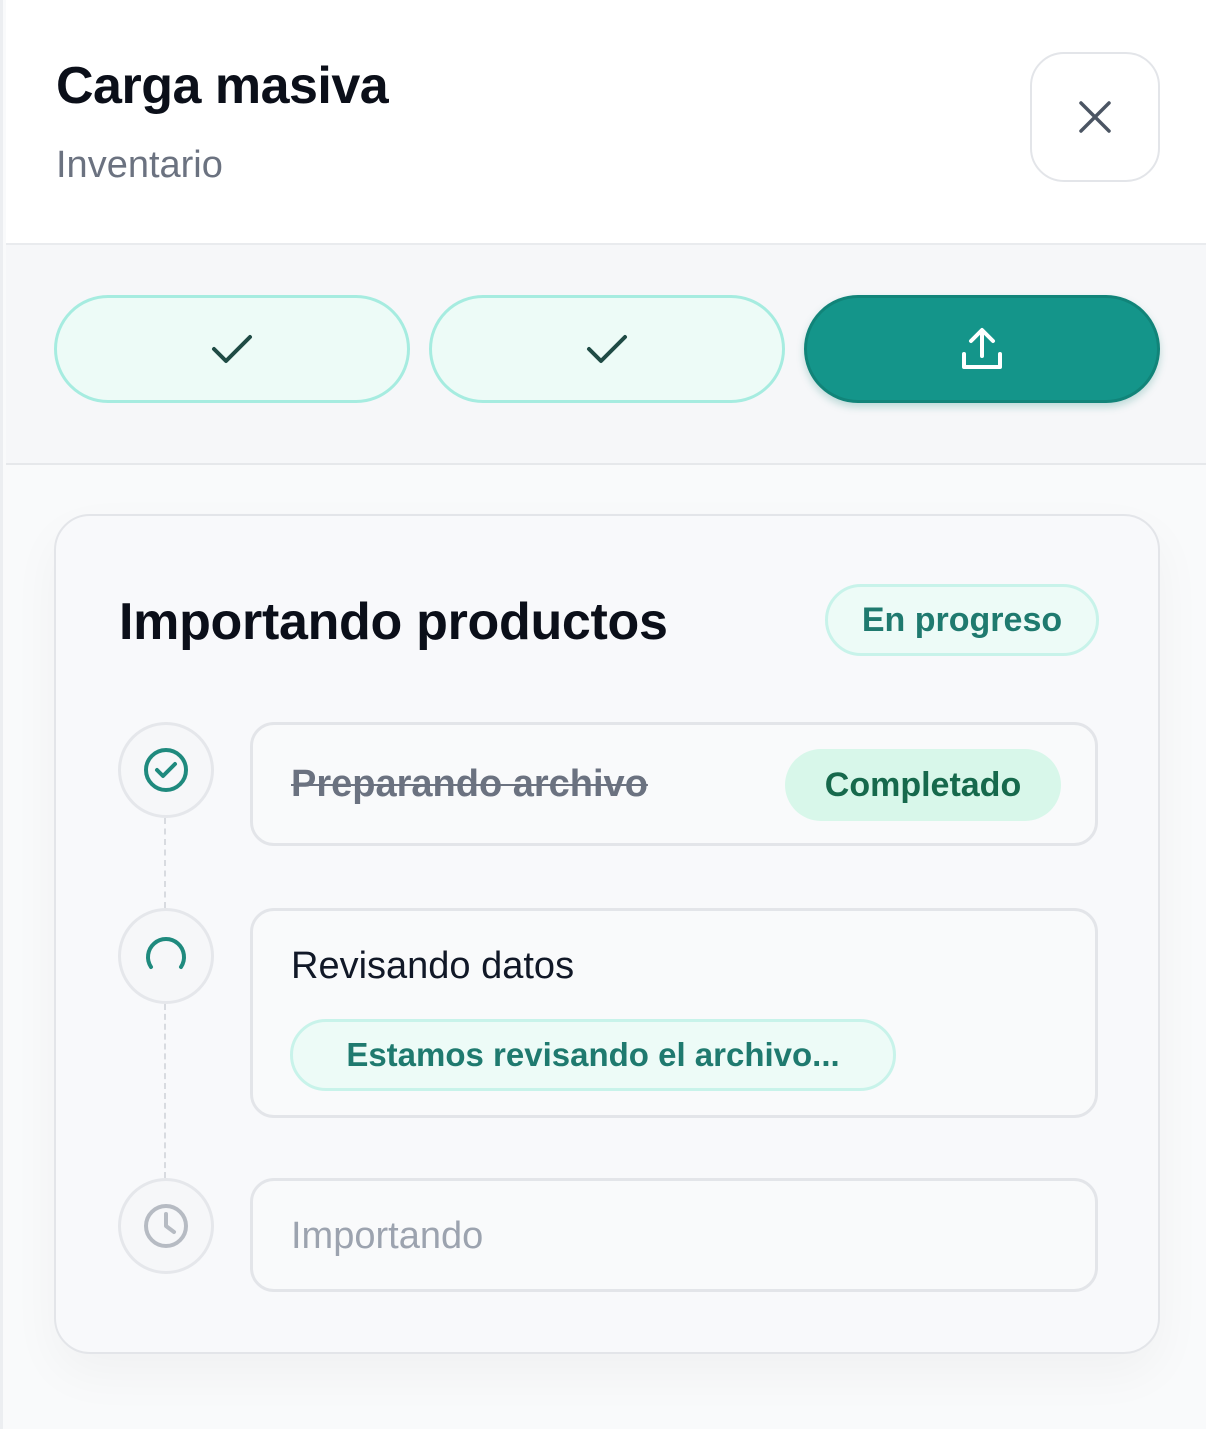 The height and width of the screenshot is (1429, 1206). Describe the element at coordinates (674, 784) in the screenshot. I see `step-card-preparing: Preparando archivo Completado` at that location.